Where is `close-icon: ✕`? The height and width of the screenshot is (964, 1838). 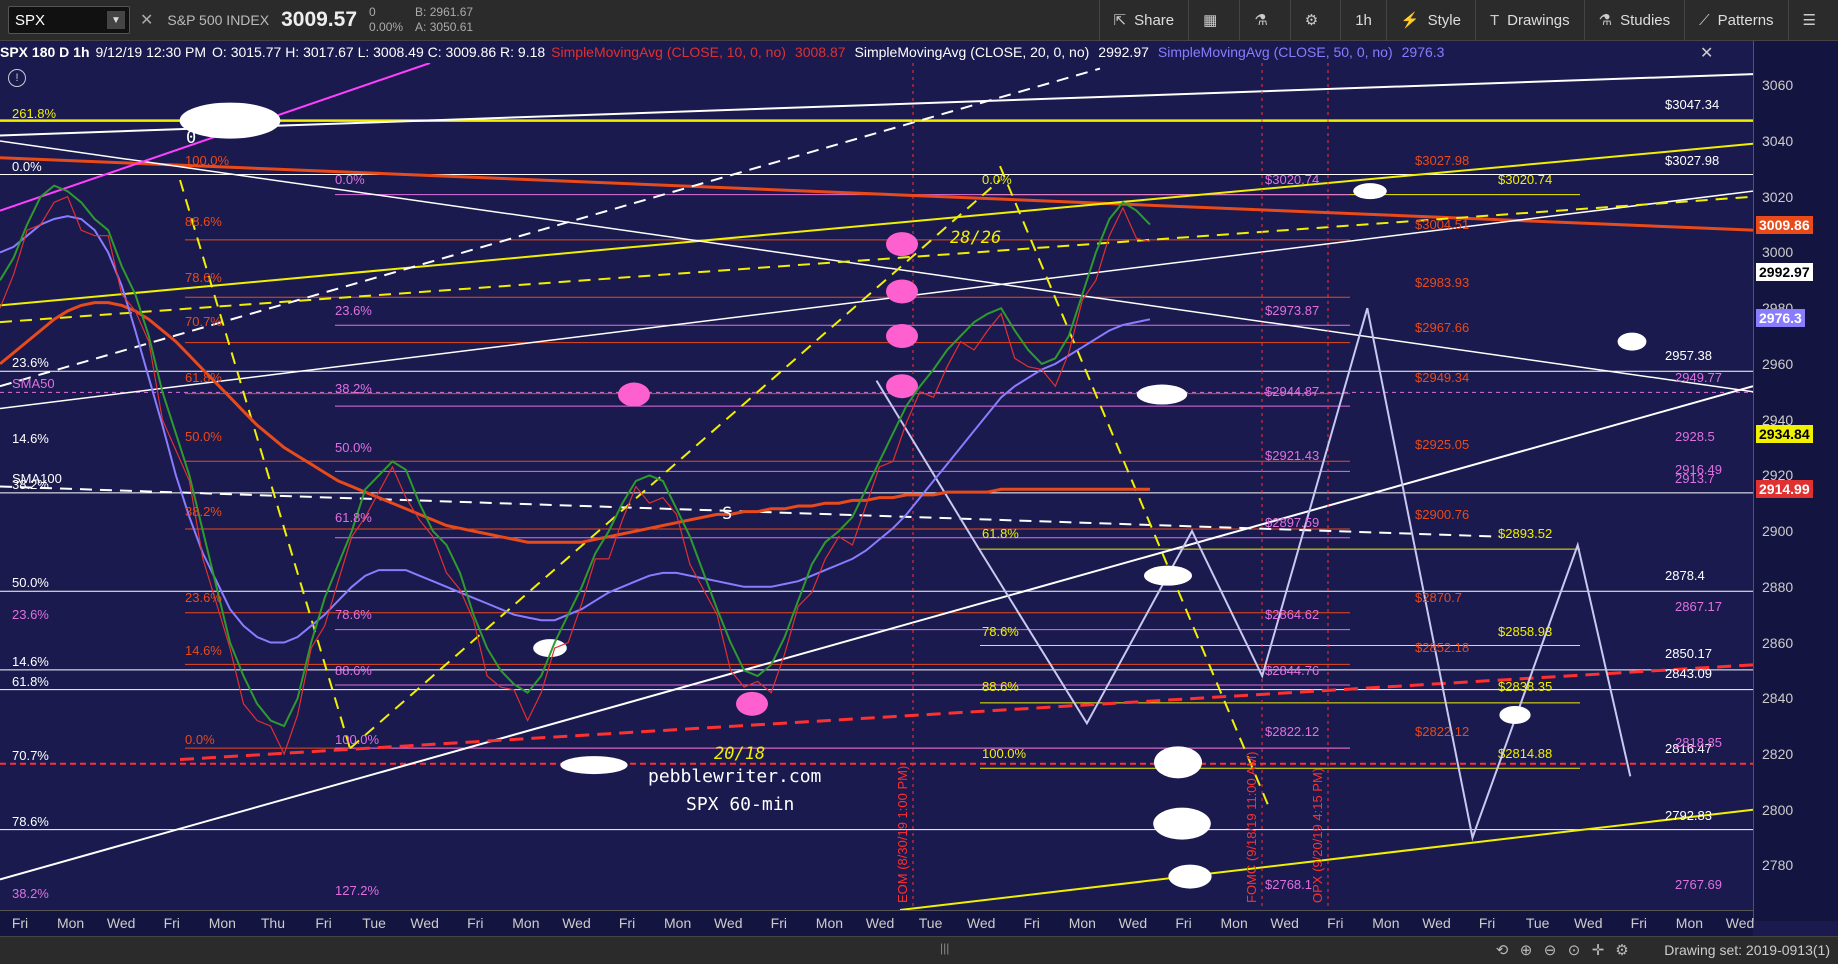
close-icon: ✕ is located at coordinates (146, 20).